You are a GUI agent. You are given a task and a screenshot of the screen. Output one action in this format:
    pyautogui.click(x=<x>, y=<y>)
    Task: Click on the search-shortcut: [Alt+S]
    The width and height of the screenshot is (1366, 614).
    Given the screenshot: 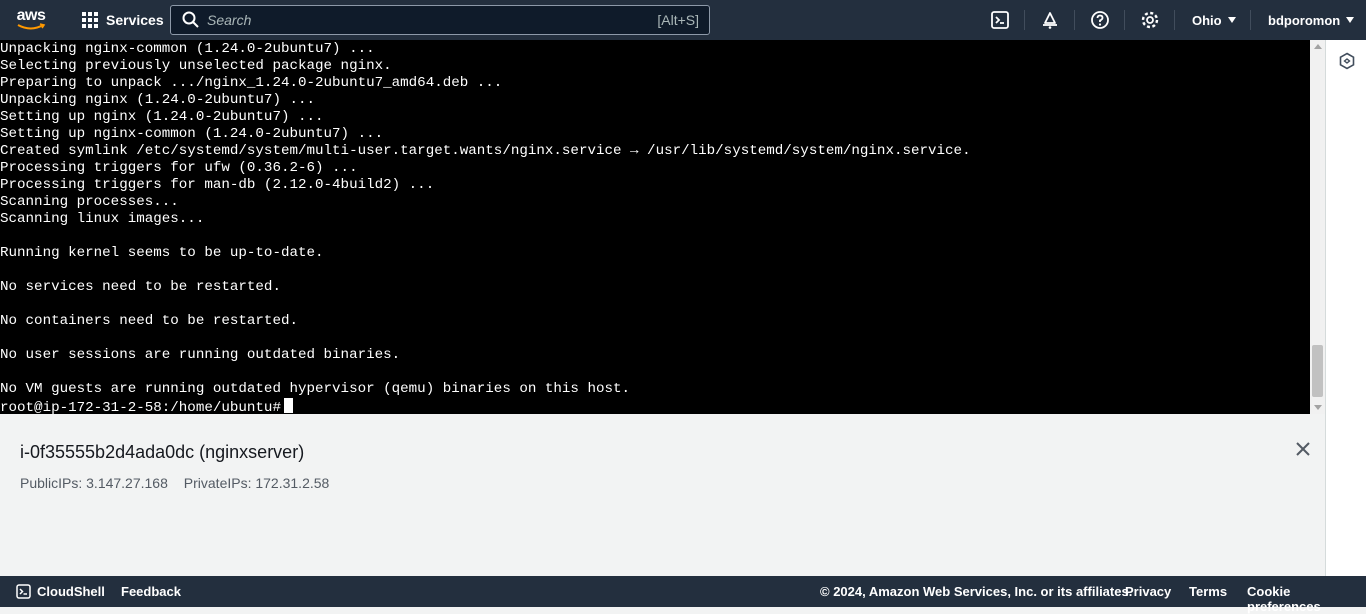 What is the action you would take?
    pyautogui.click(x=678, y=20)
    